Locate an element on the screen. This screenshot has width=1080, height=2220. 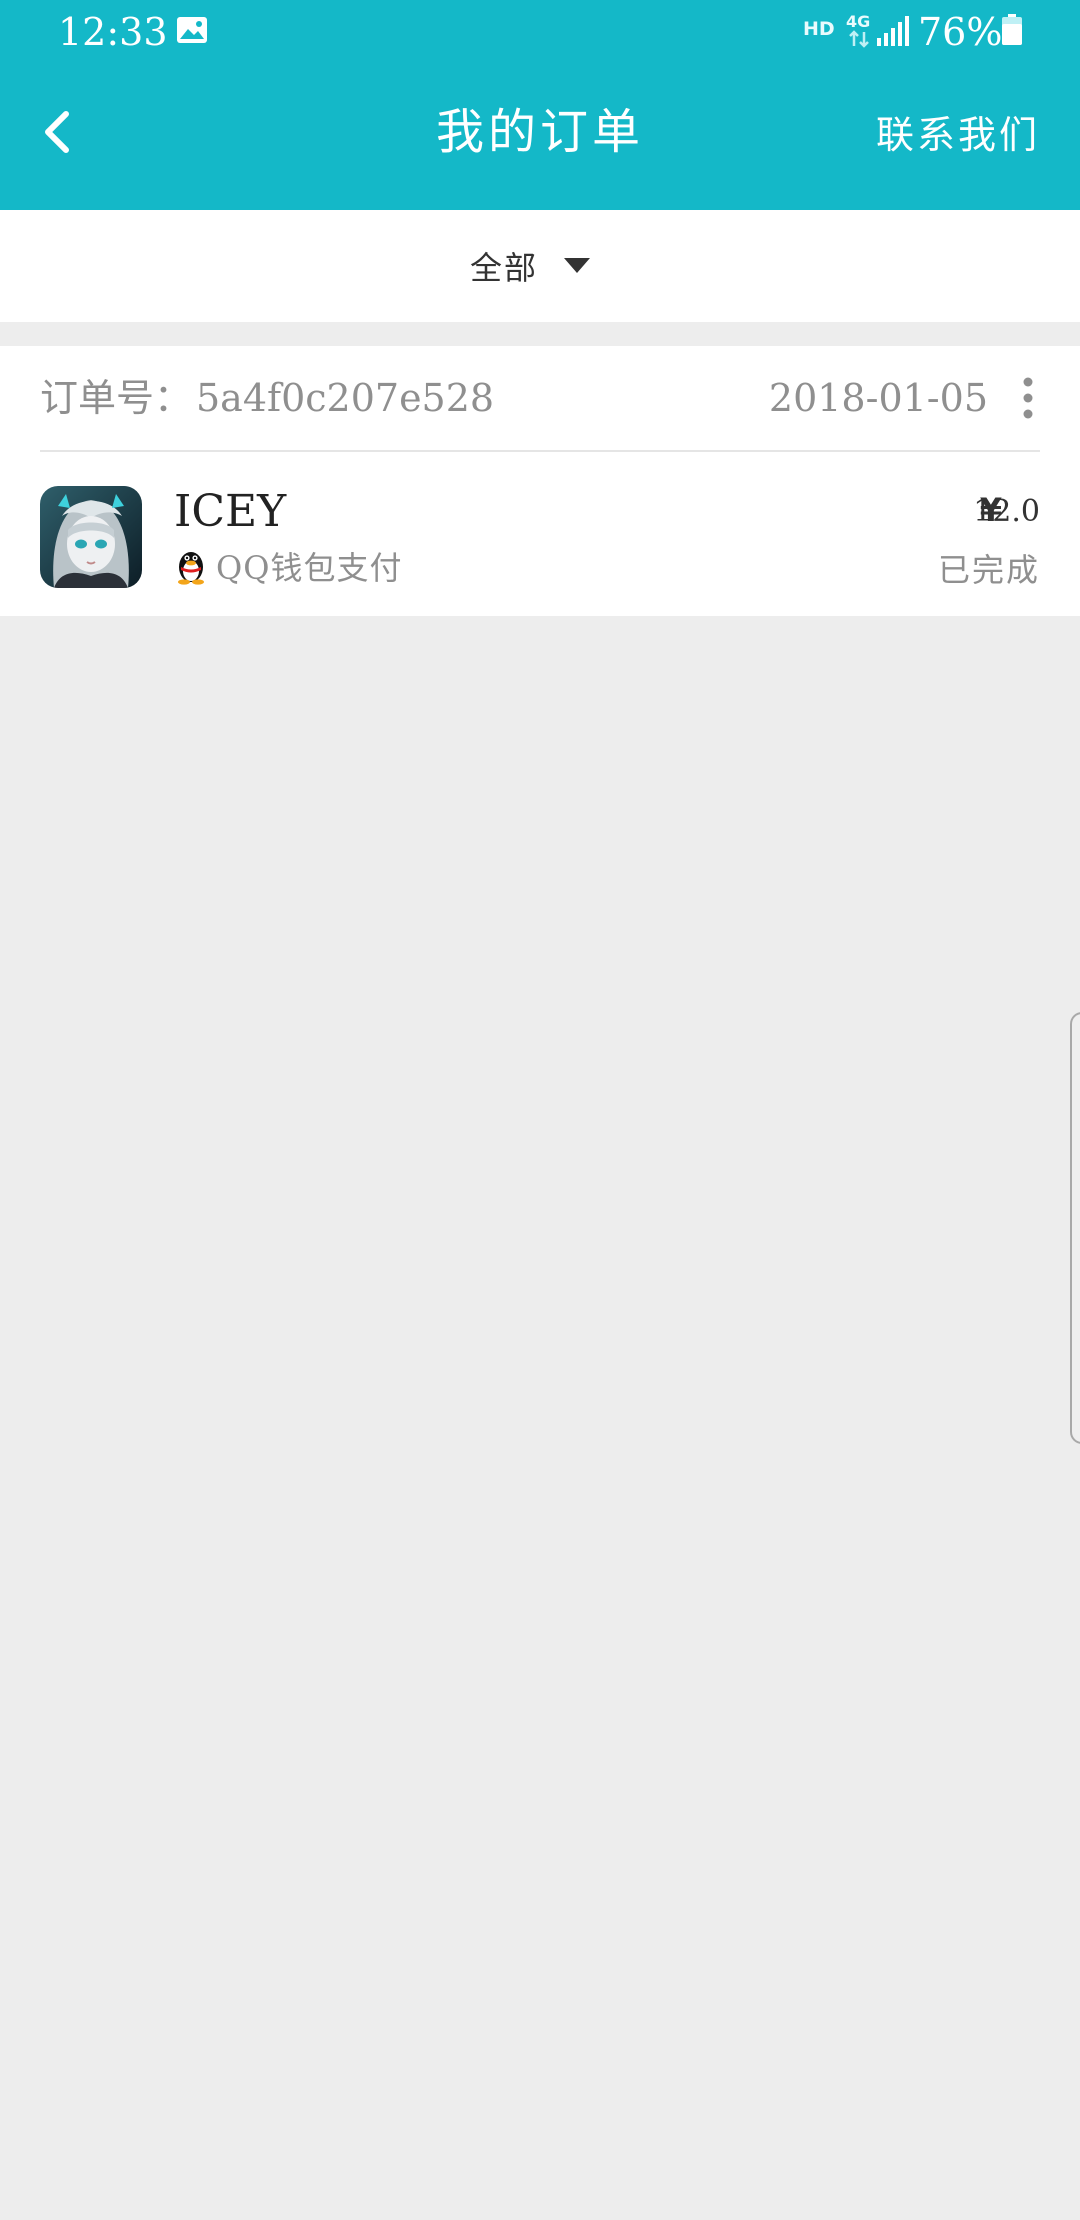
battery-percent: 76% is located at coordinates (960, 32).